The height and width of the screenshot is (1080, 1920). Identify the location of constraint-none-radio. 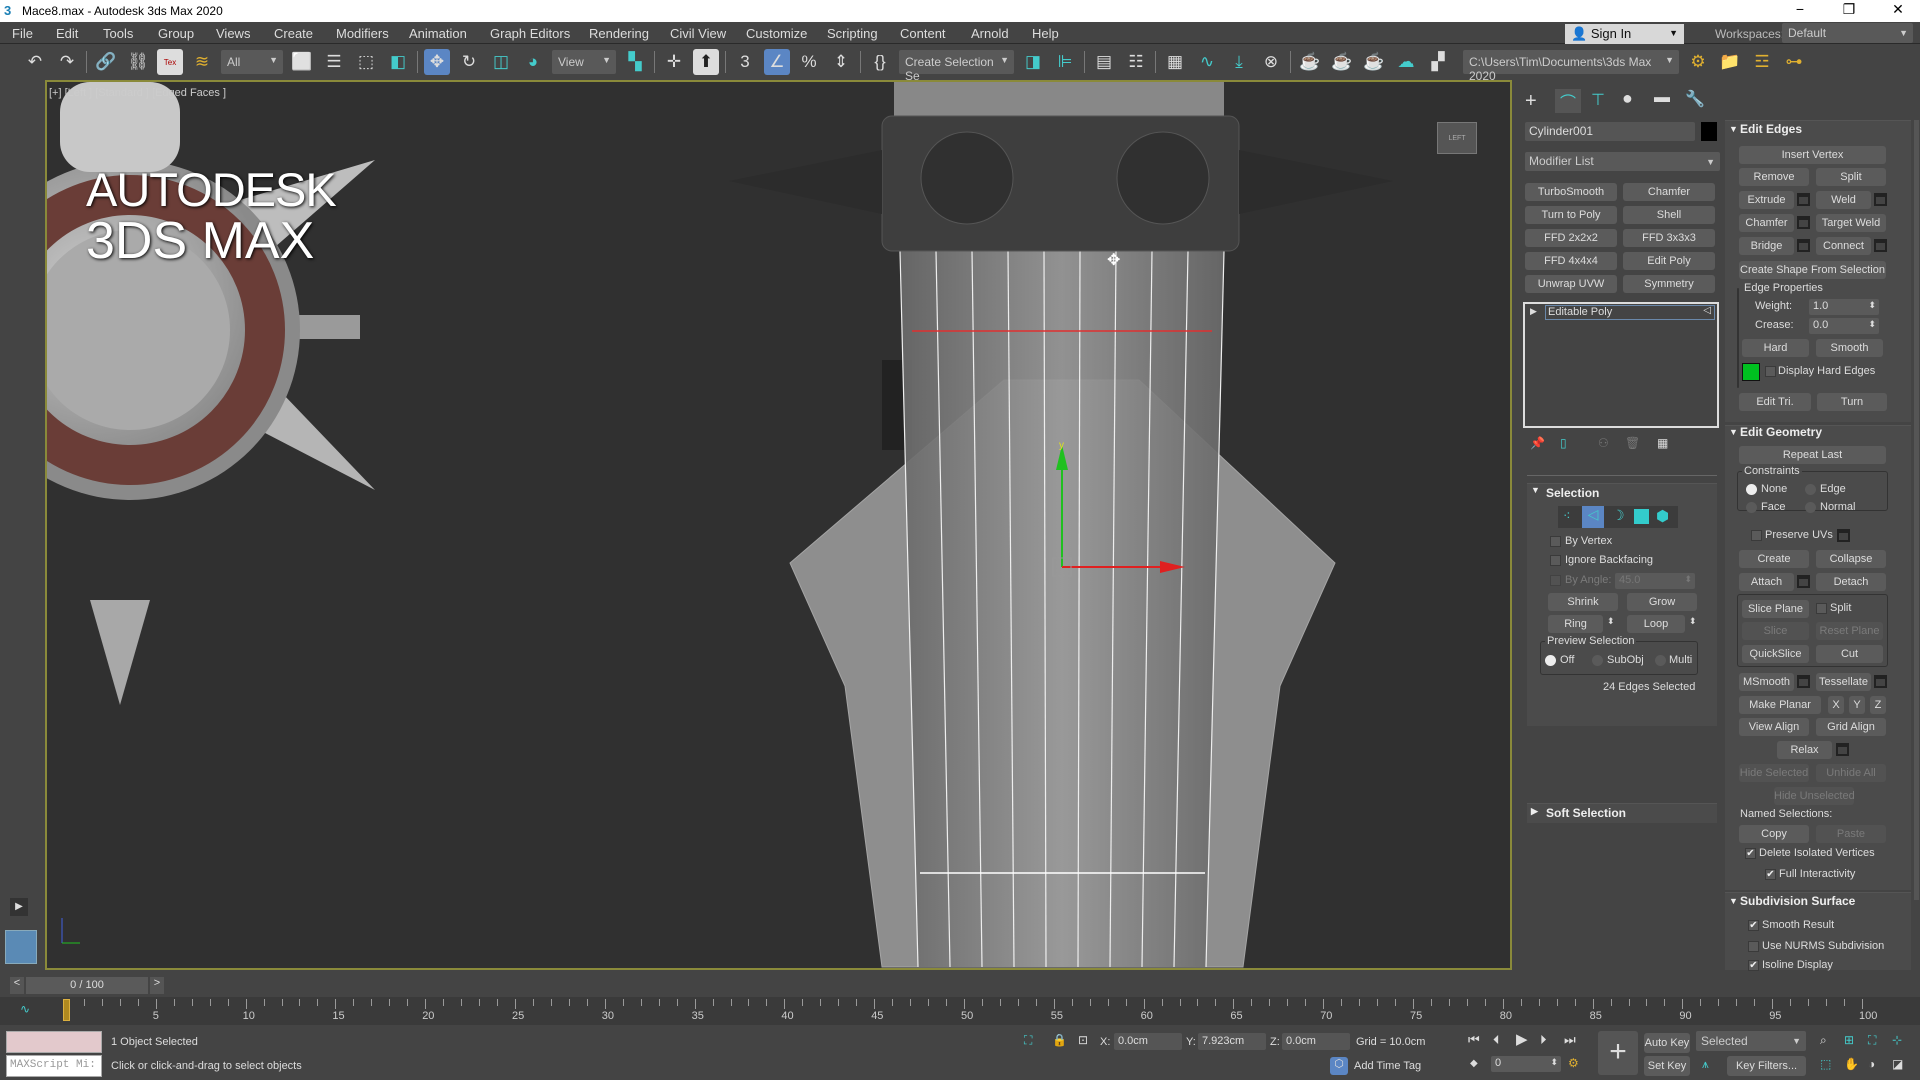
(1751, 489).